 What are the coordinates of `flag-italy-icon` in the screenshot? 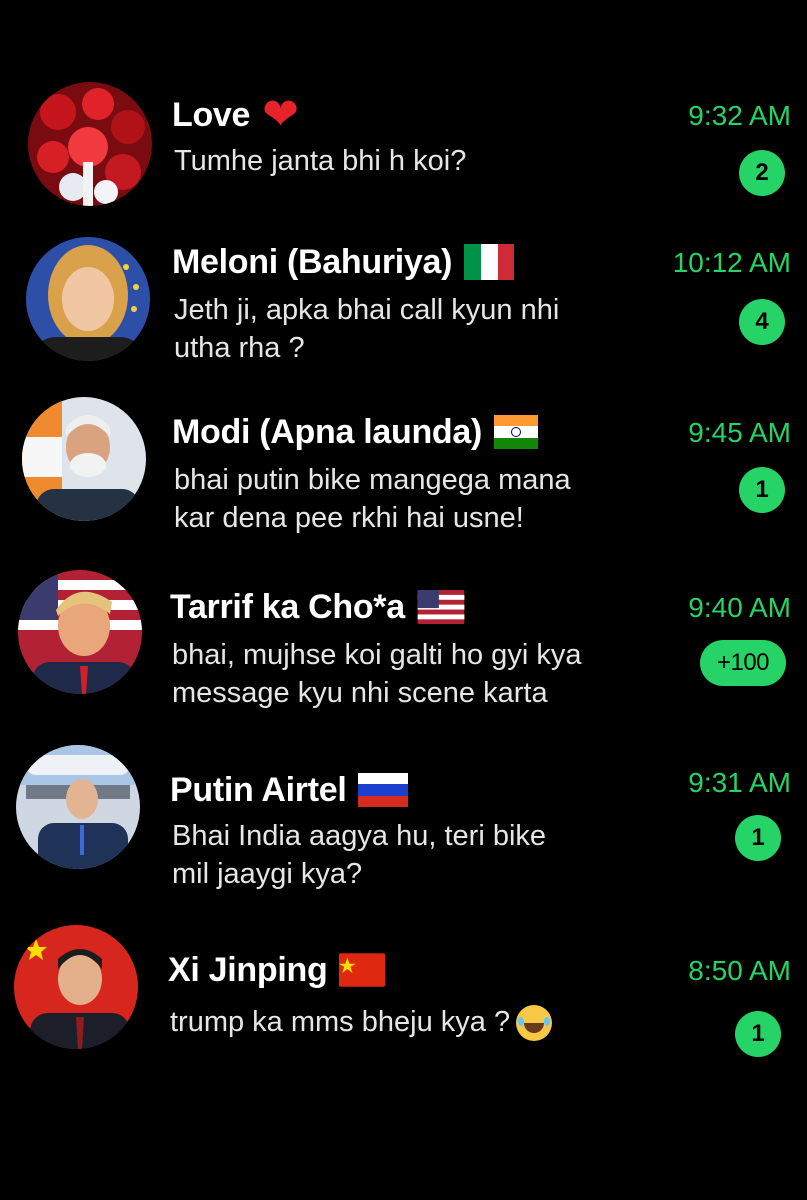 It's located at (489, 262).